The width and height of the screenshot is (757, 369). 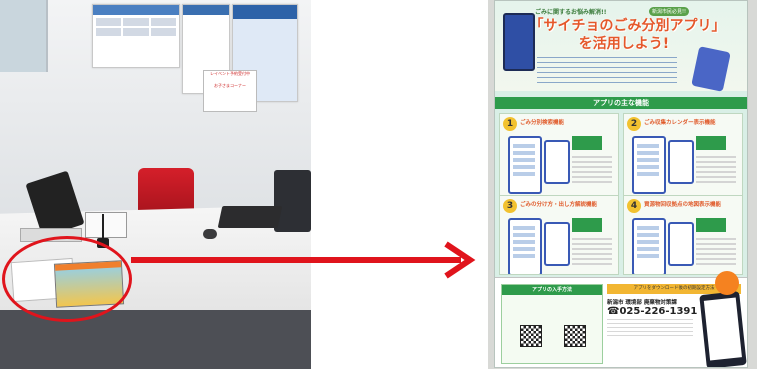 I want to click on feature-title: 資源物回収拠点の地図表示機能, so click(x=683, y=205).